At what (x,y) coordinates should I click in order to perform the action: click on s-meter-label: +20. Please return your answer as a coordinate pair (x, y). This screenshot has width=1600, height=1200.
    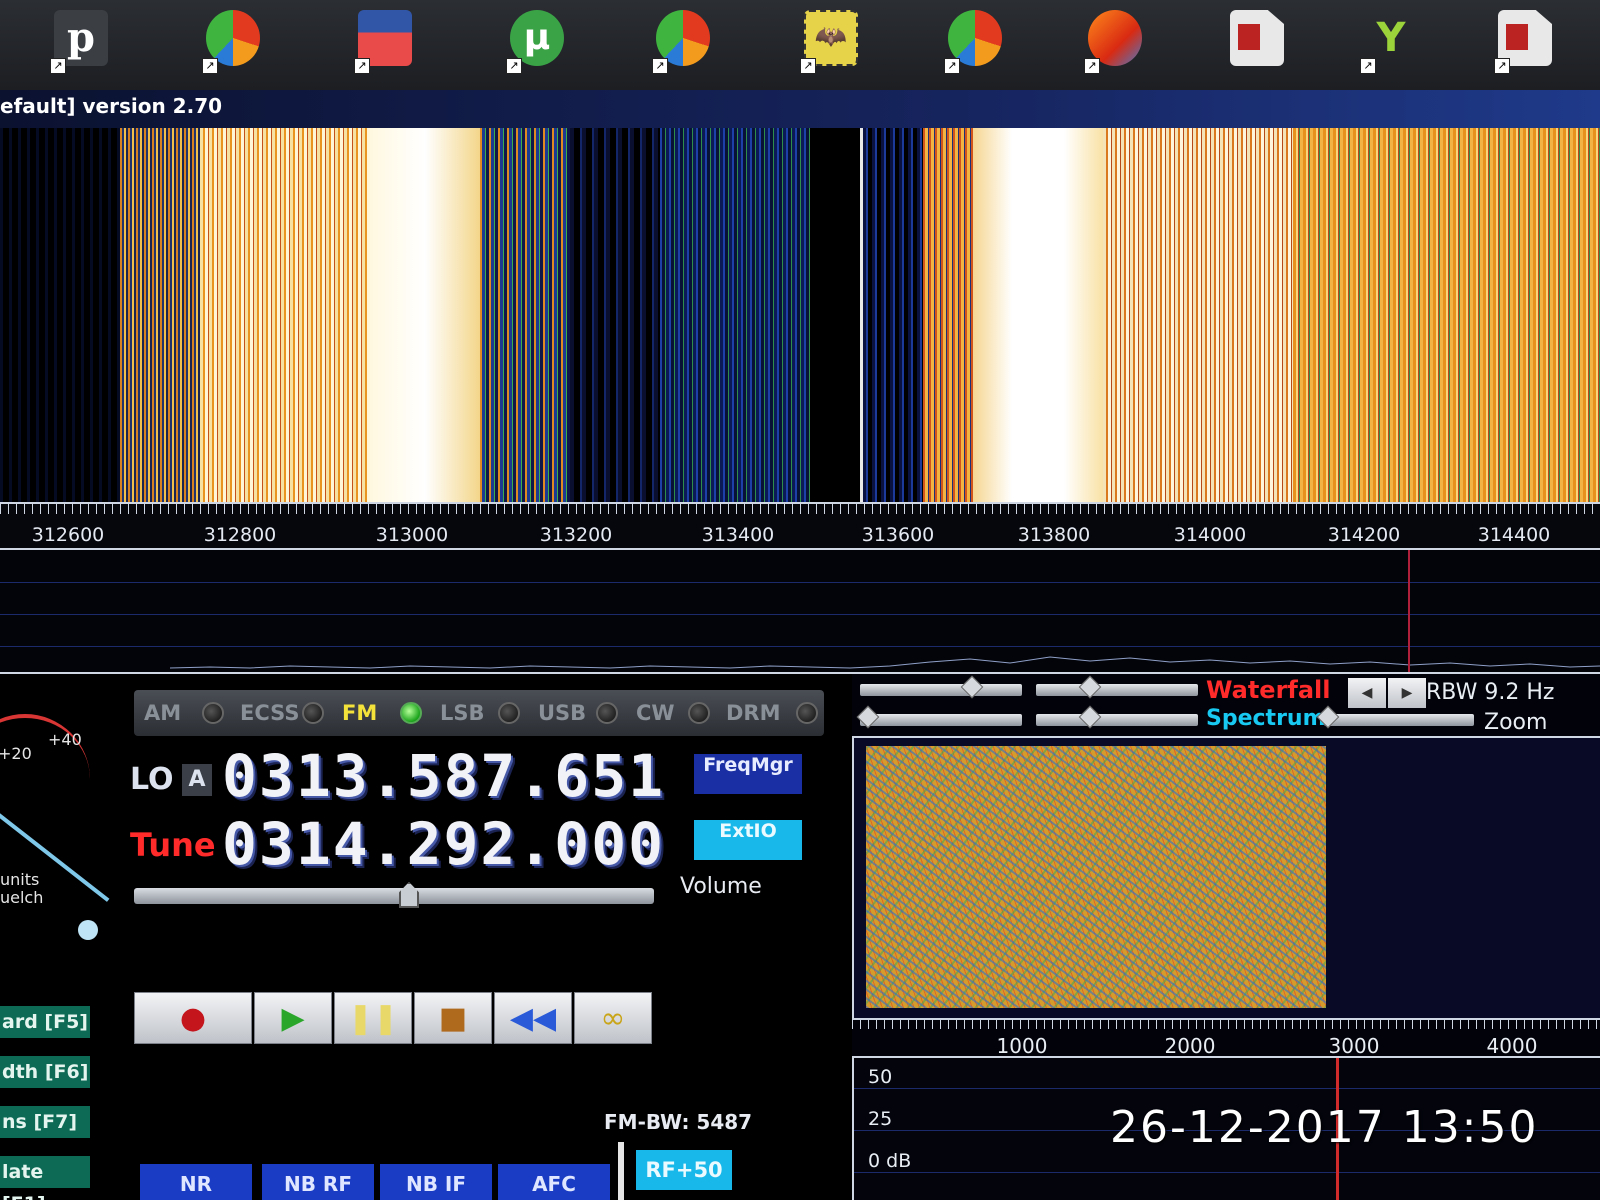
    Looking at the image, I should click on (16, 753).